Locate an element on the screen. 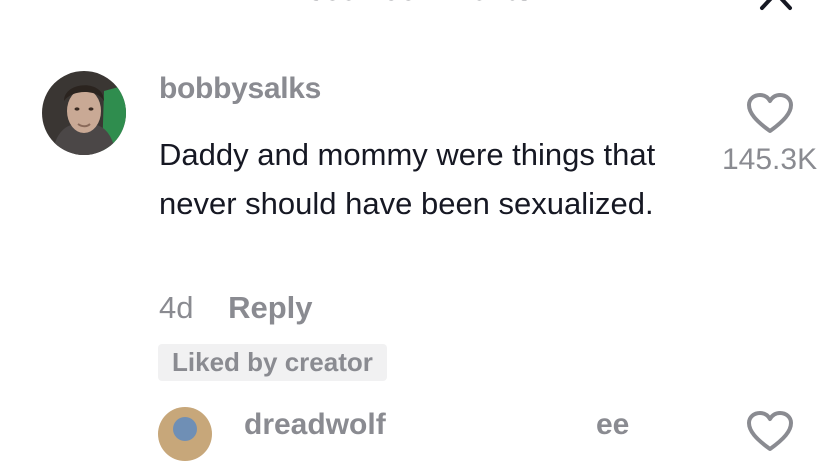  comment-timestamp: 4d is located at coordinates (176, 307).